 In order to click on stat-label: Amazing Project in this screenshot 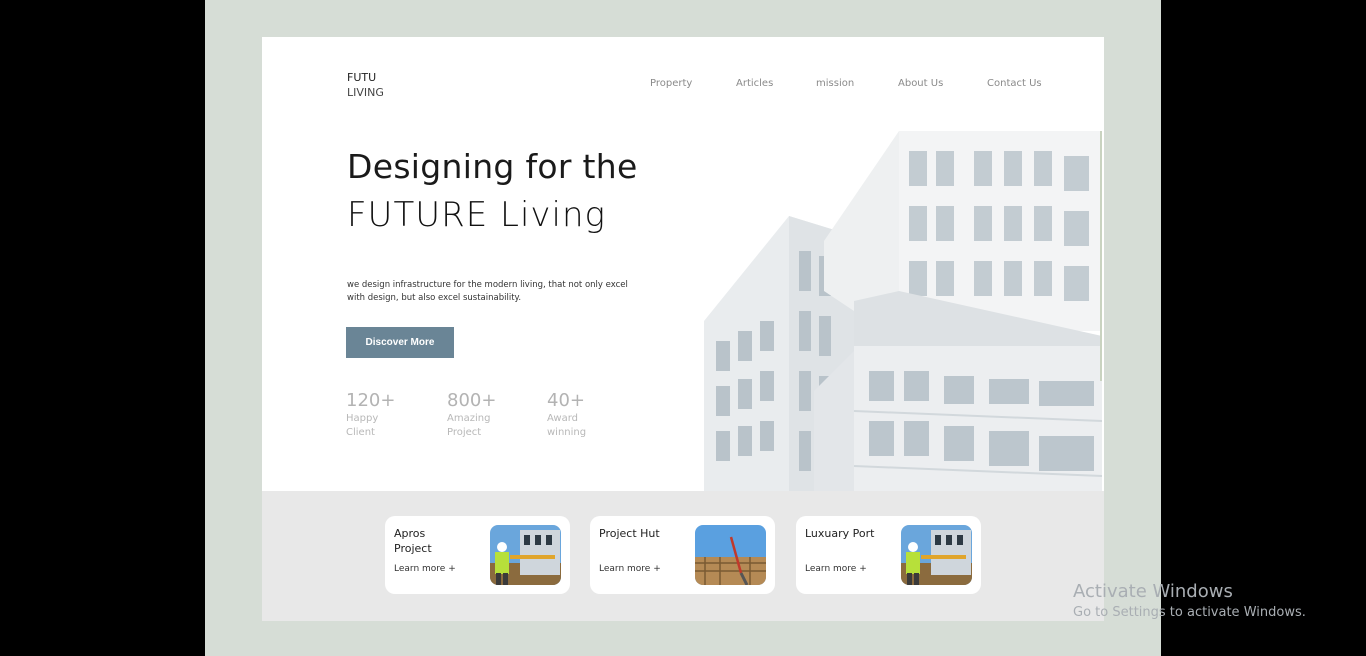, I will do `click(469, 425)`.